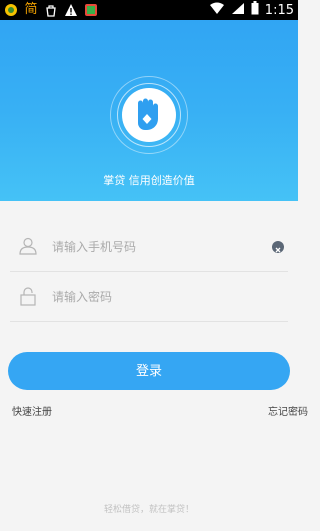  What do you see at coordinates (28, 296) in the screenshot?
I see `lock-icon` at bounding box center [28, 296].